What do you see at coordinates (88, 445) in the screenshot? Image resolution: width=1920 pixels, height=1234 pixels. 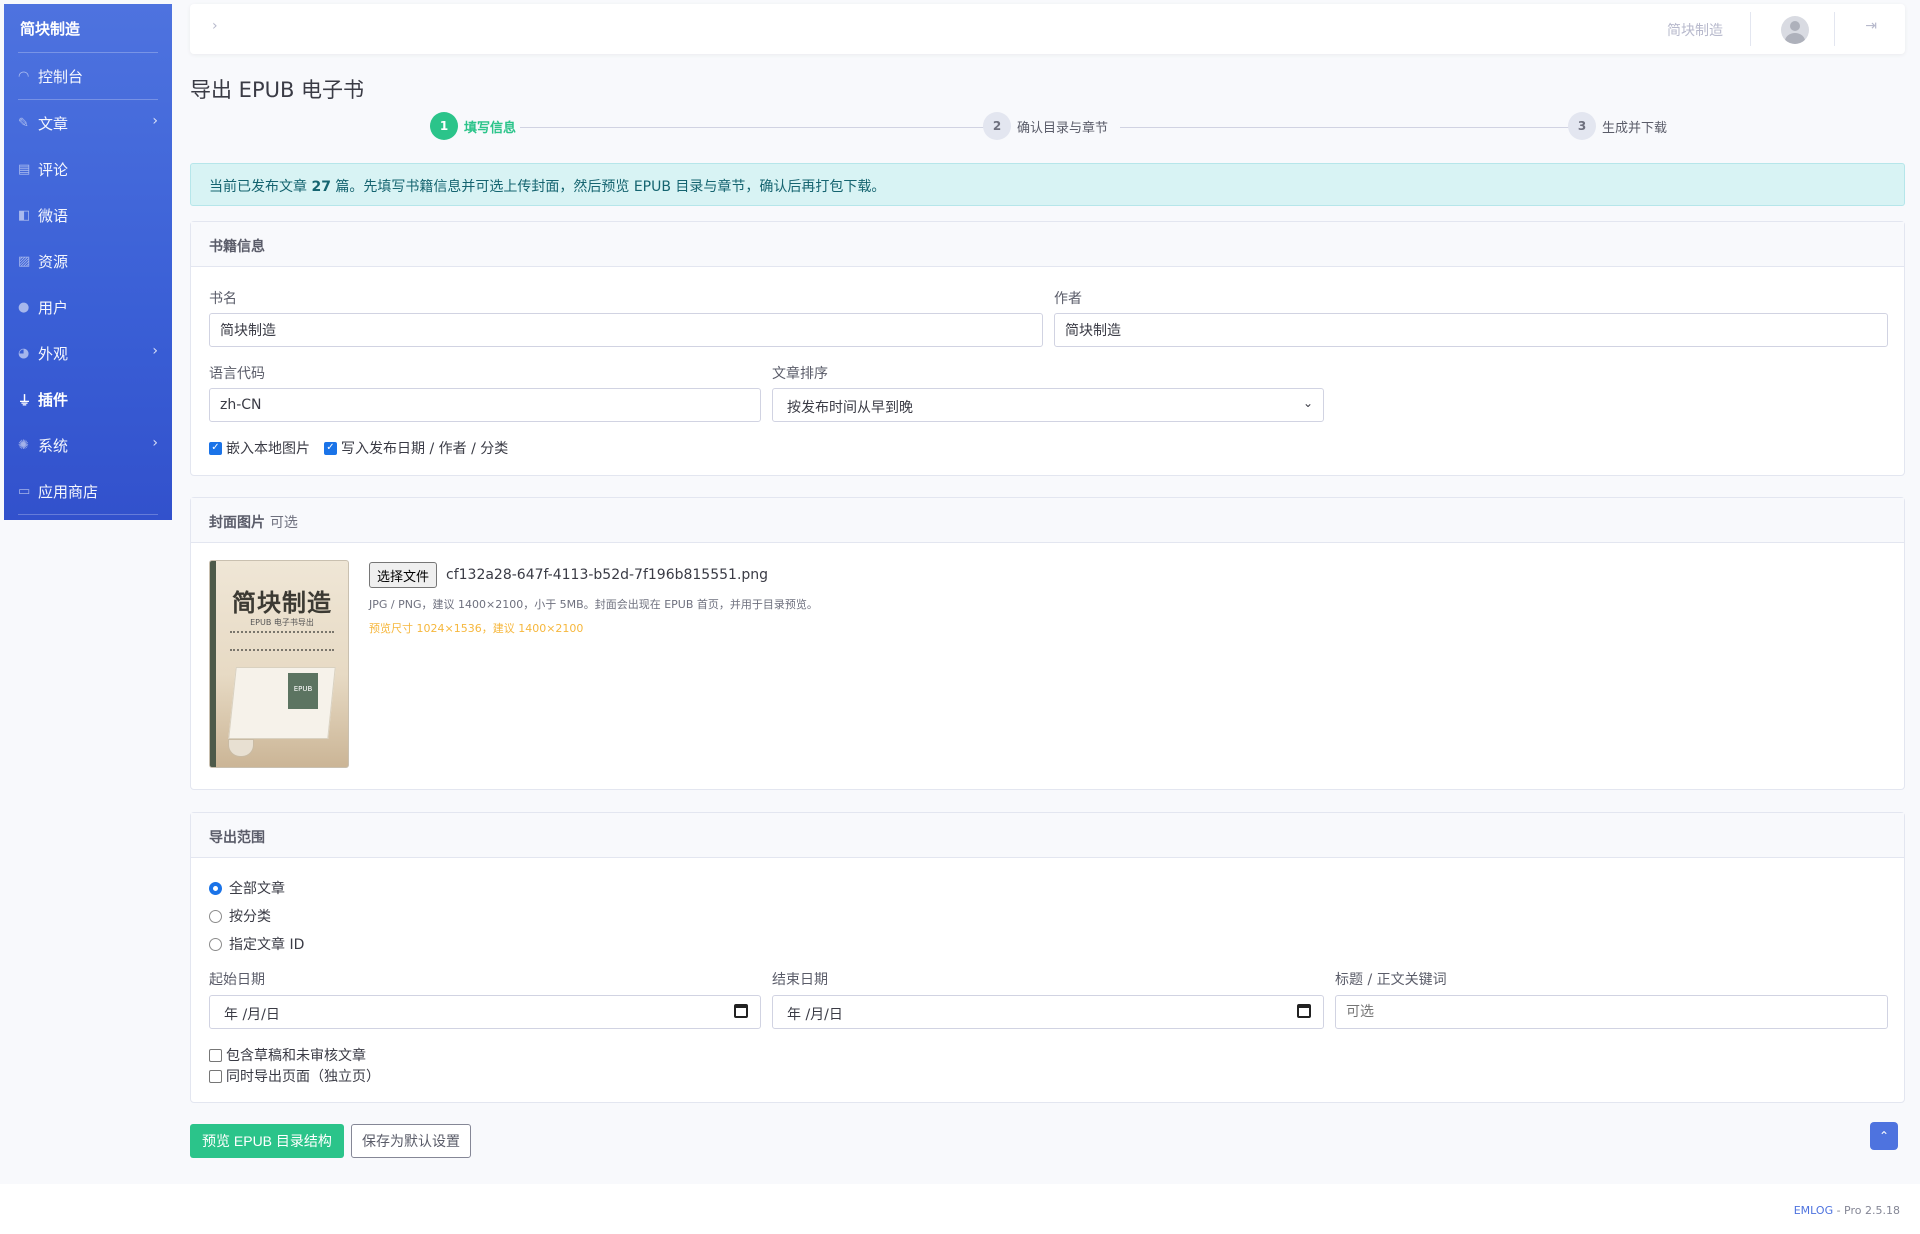 I see `sidebar-item-system: ✺ 系统 ›` at bounding box center [88, 445].